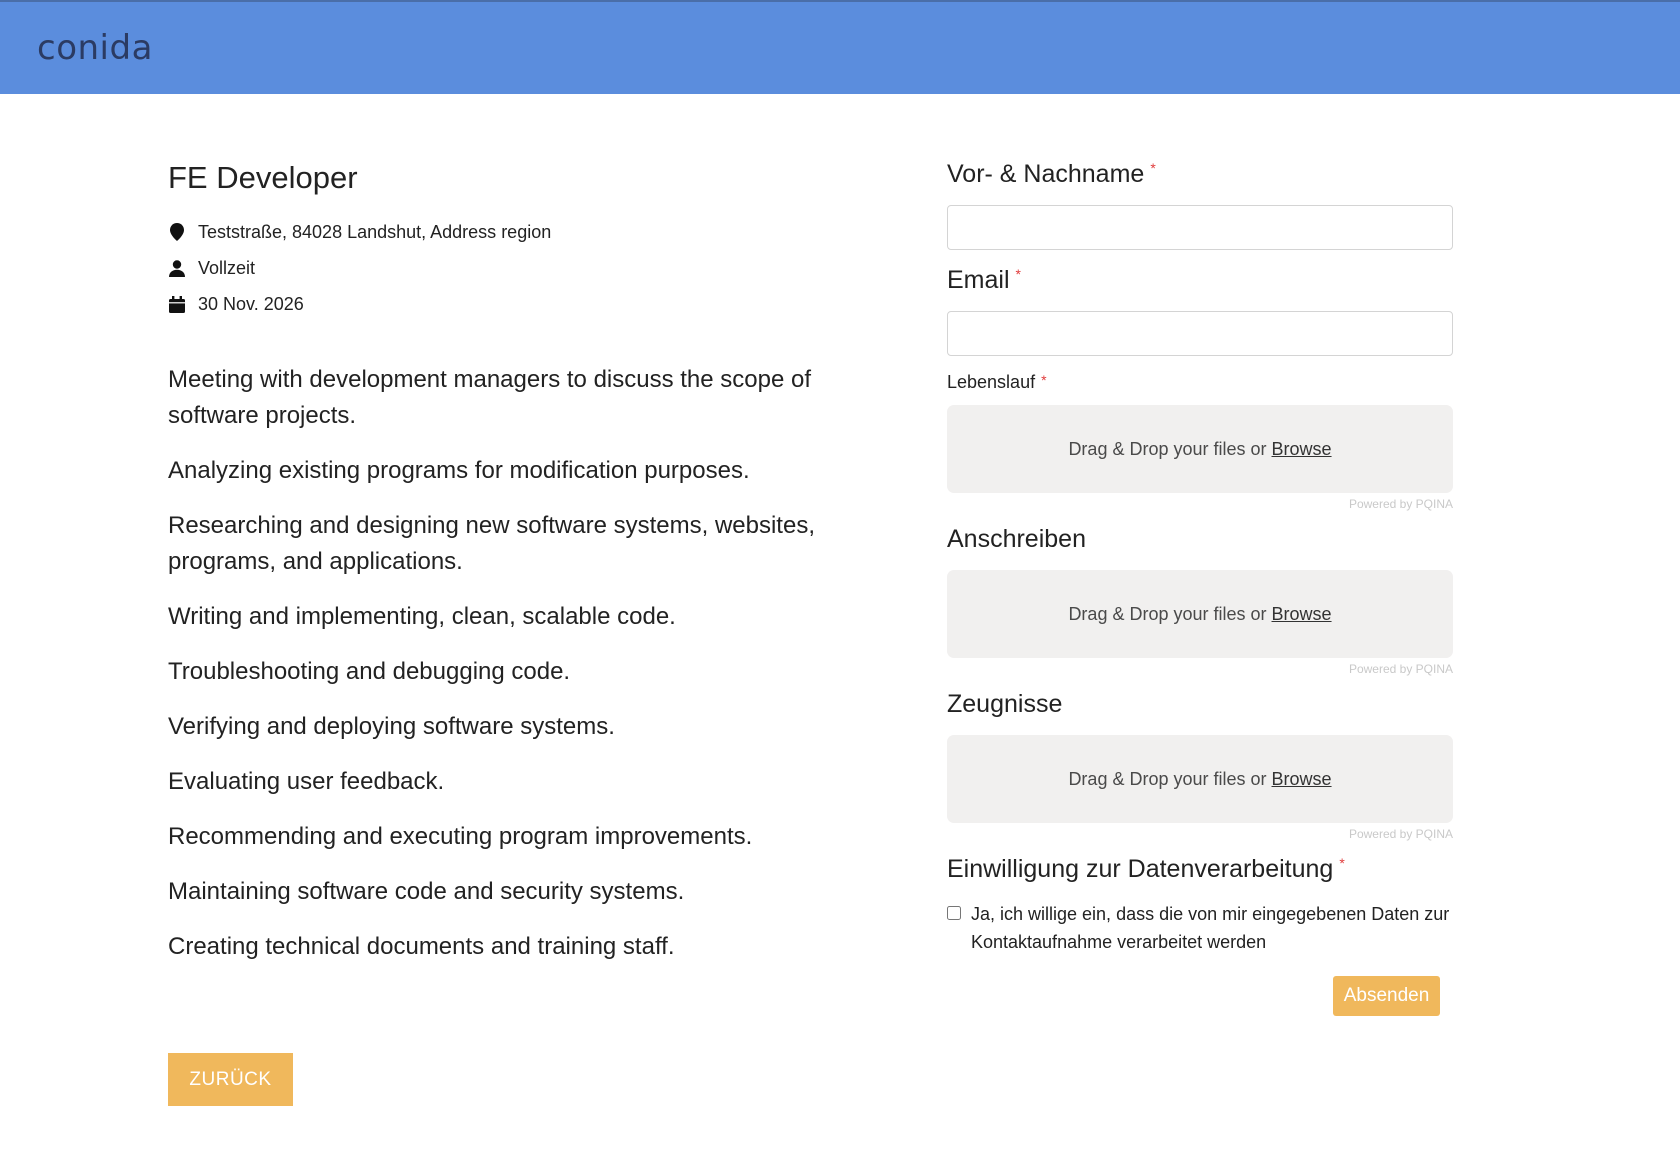  I want to click on back-button: ZURÜCK, so click(230, 1079).